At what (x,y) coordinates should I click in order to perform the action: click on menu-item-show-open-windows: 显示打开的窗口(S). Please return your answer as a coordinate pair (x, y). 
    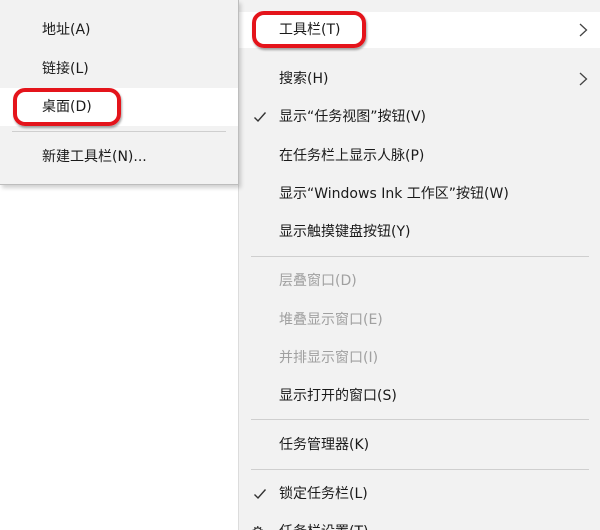
    Looking at the image, I should click on (419, 396).